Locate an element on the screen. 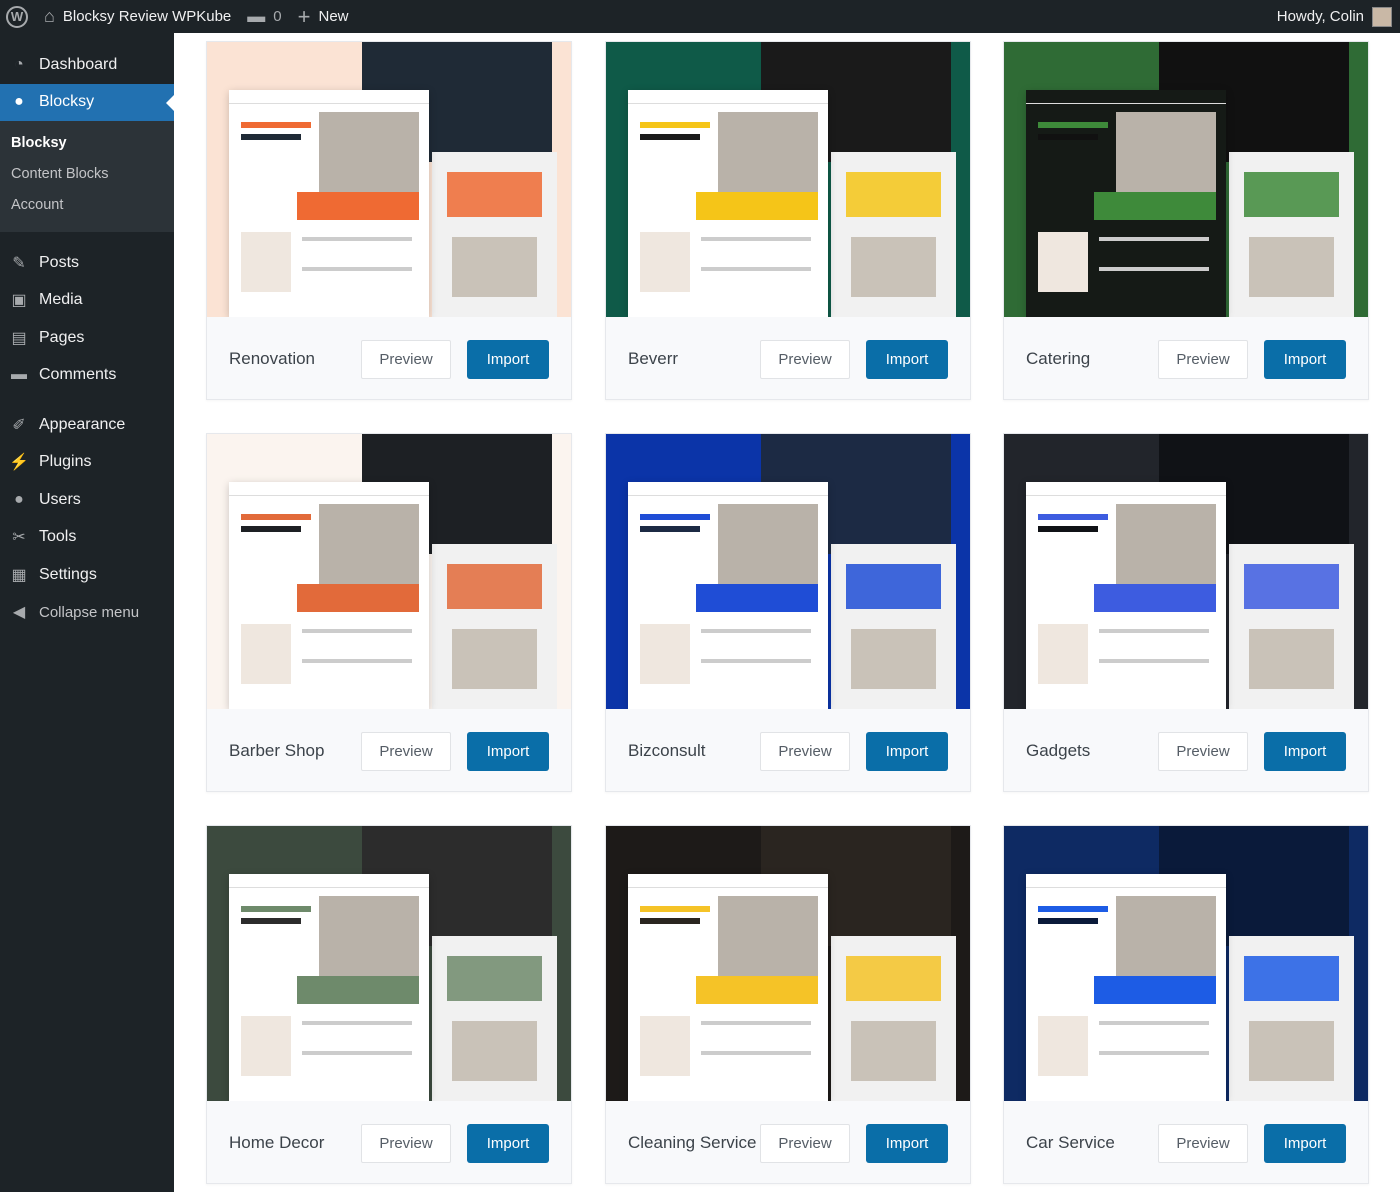 This screenshot has height=1192, width=1400. users-icon: ● is located at coordinates (19, 499).